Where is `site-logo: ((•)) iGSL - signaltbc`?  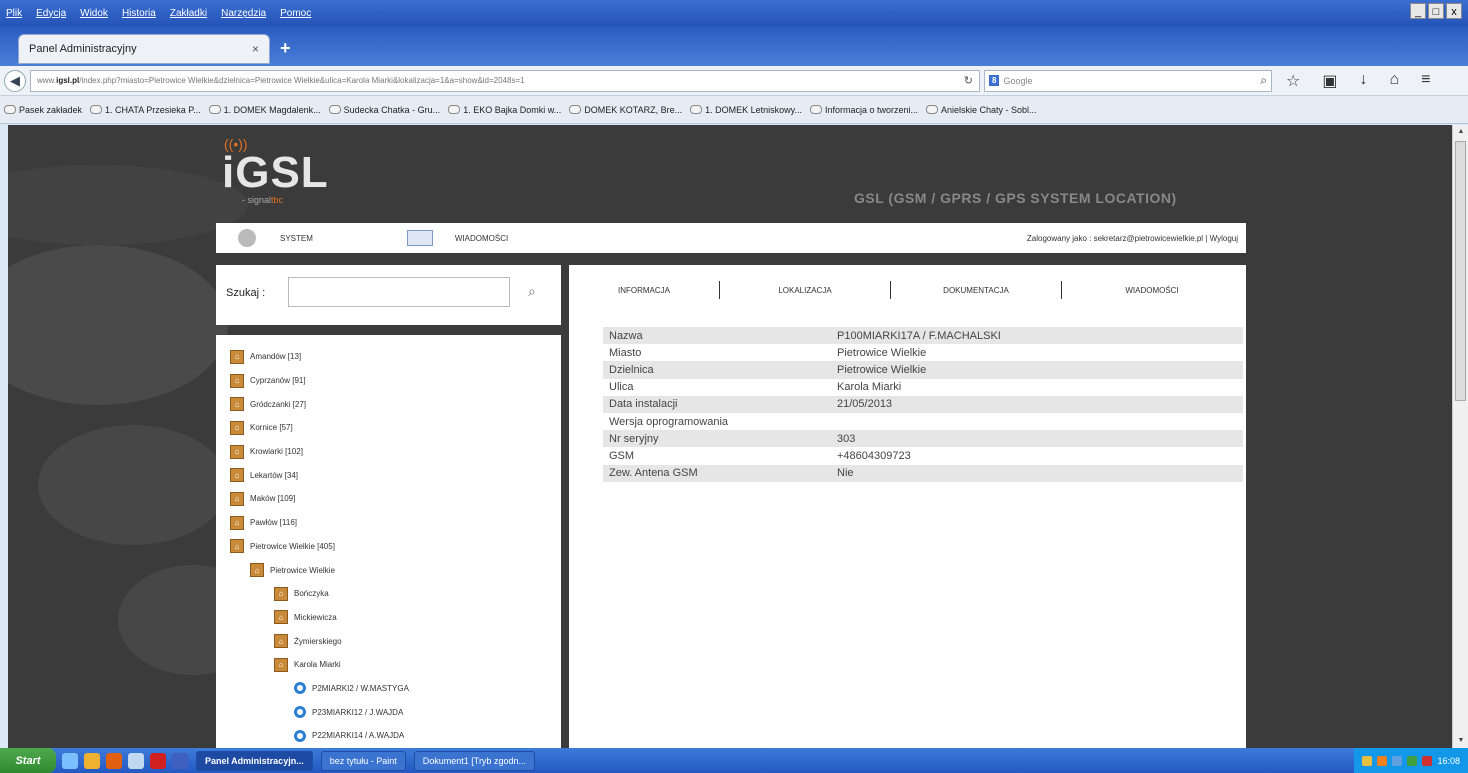
site-logo: ((•)) iGSL - signaltbc is located at coordinates (275, 171).